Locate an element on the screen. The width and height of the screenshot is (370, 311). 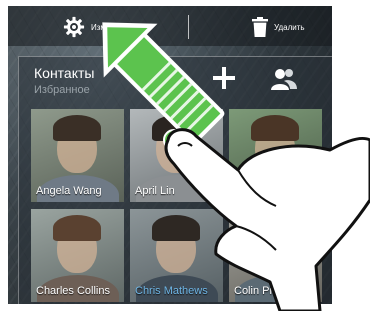
contact-name: April Lin is located at coordinates (155, 191).